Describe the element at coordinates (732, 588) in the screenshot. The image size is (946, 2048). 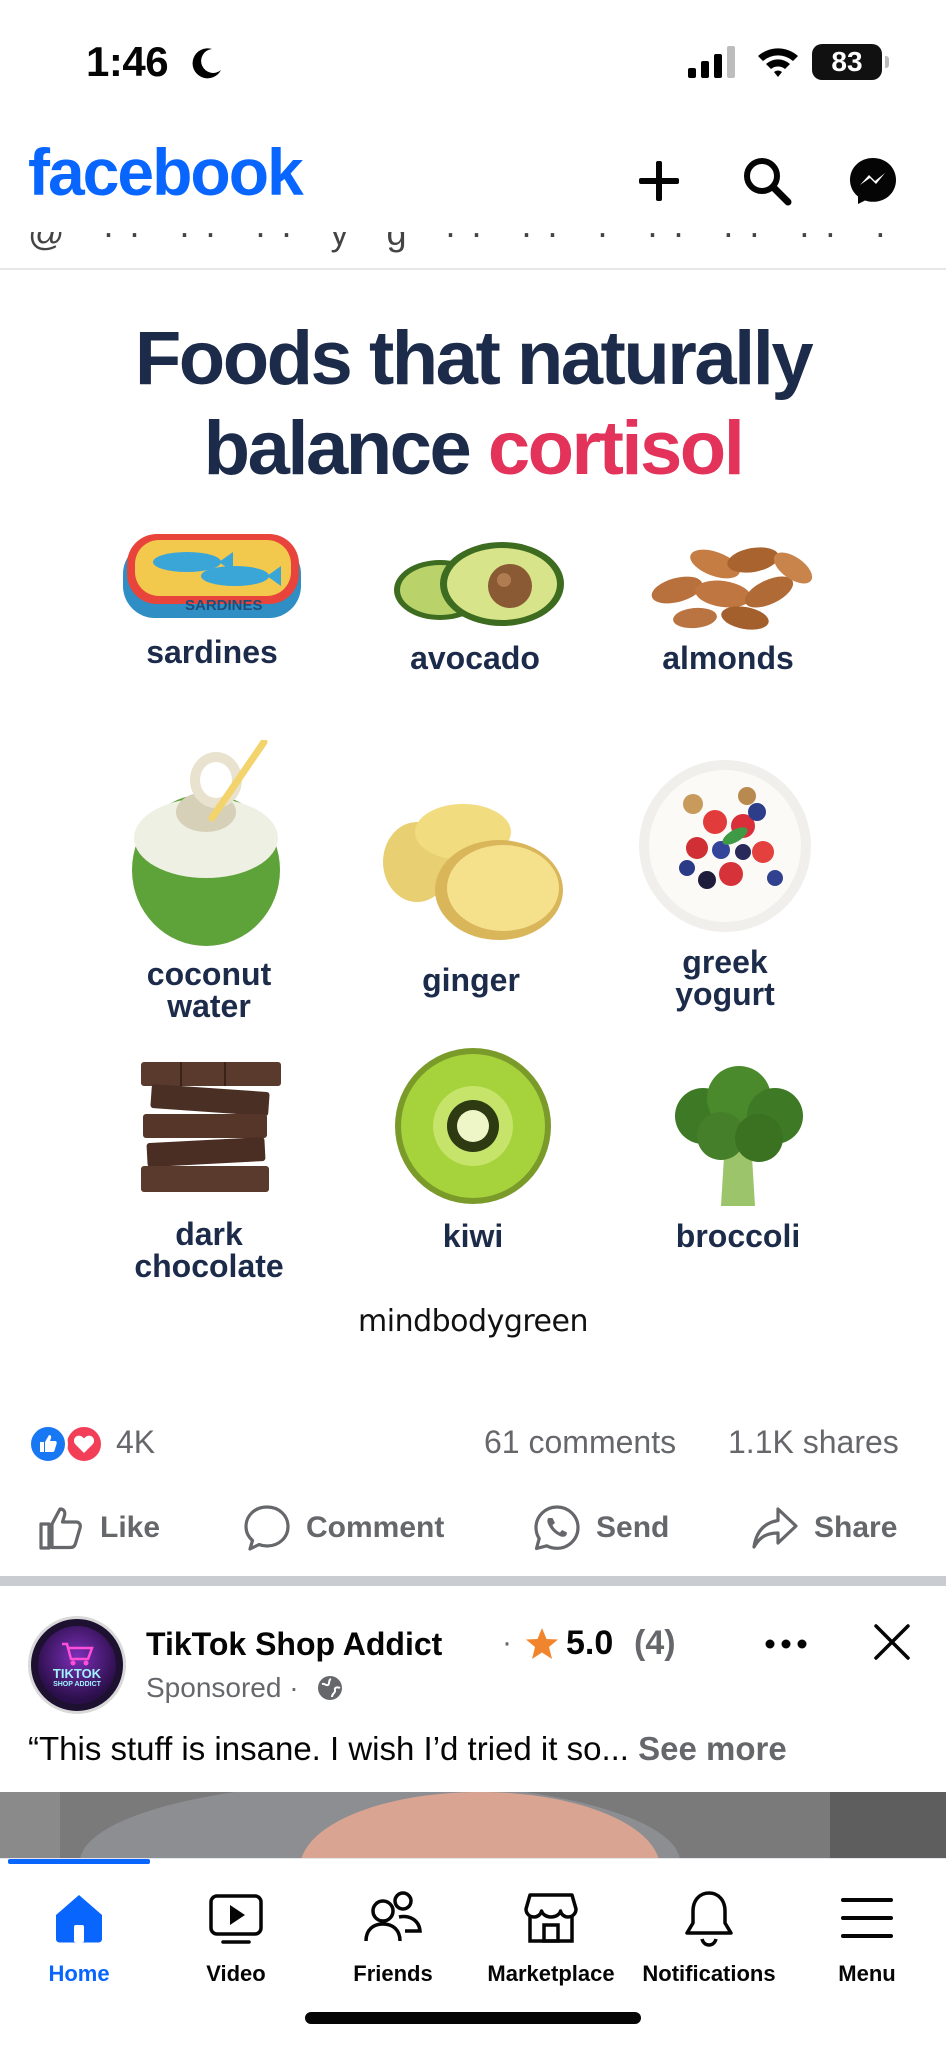
I see `almonds-icon` at that location.